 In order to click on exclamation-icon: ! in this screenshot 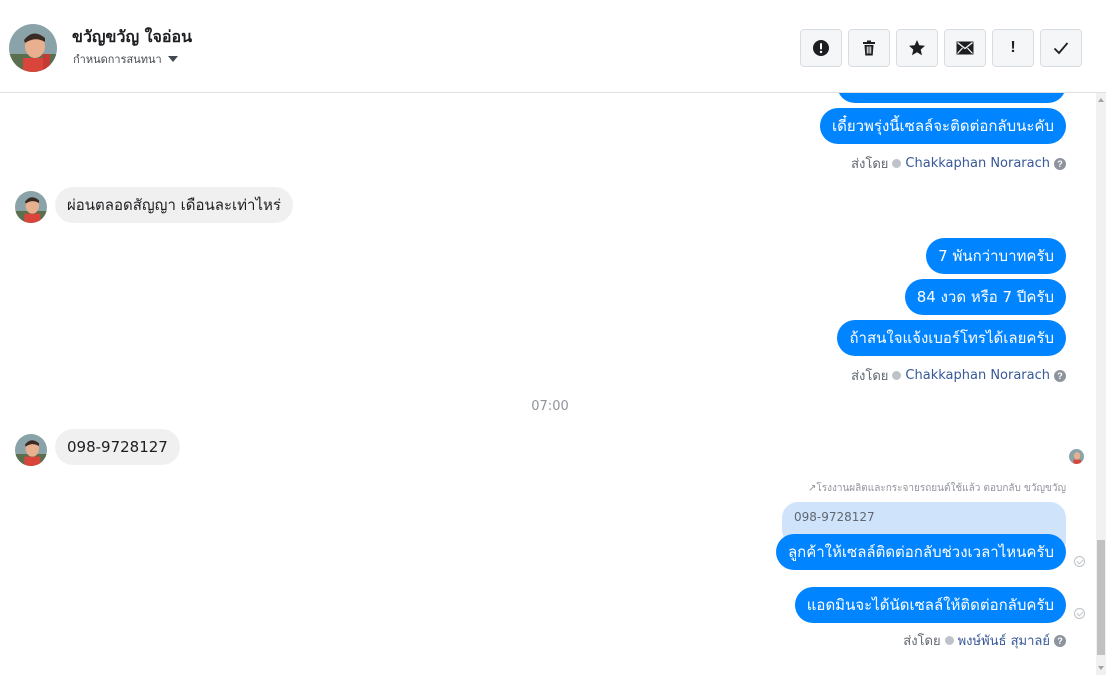, I will do `click(1013, 47)`.